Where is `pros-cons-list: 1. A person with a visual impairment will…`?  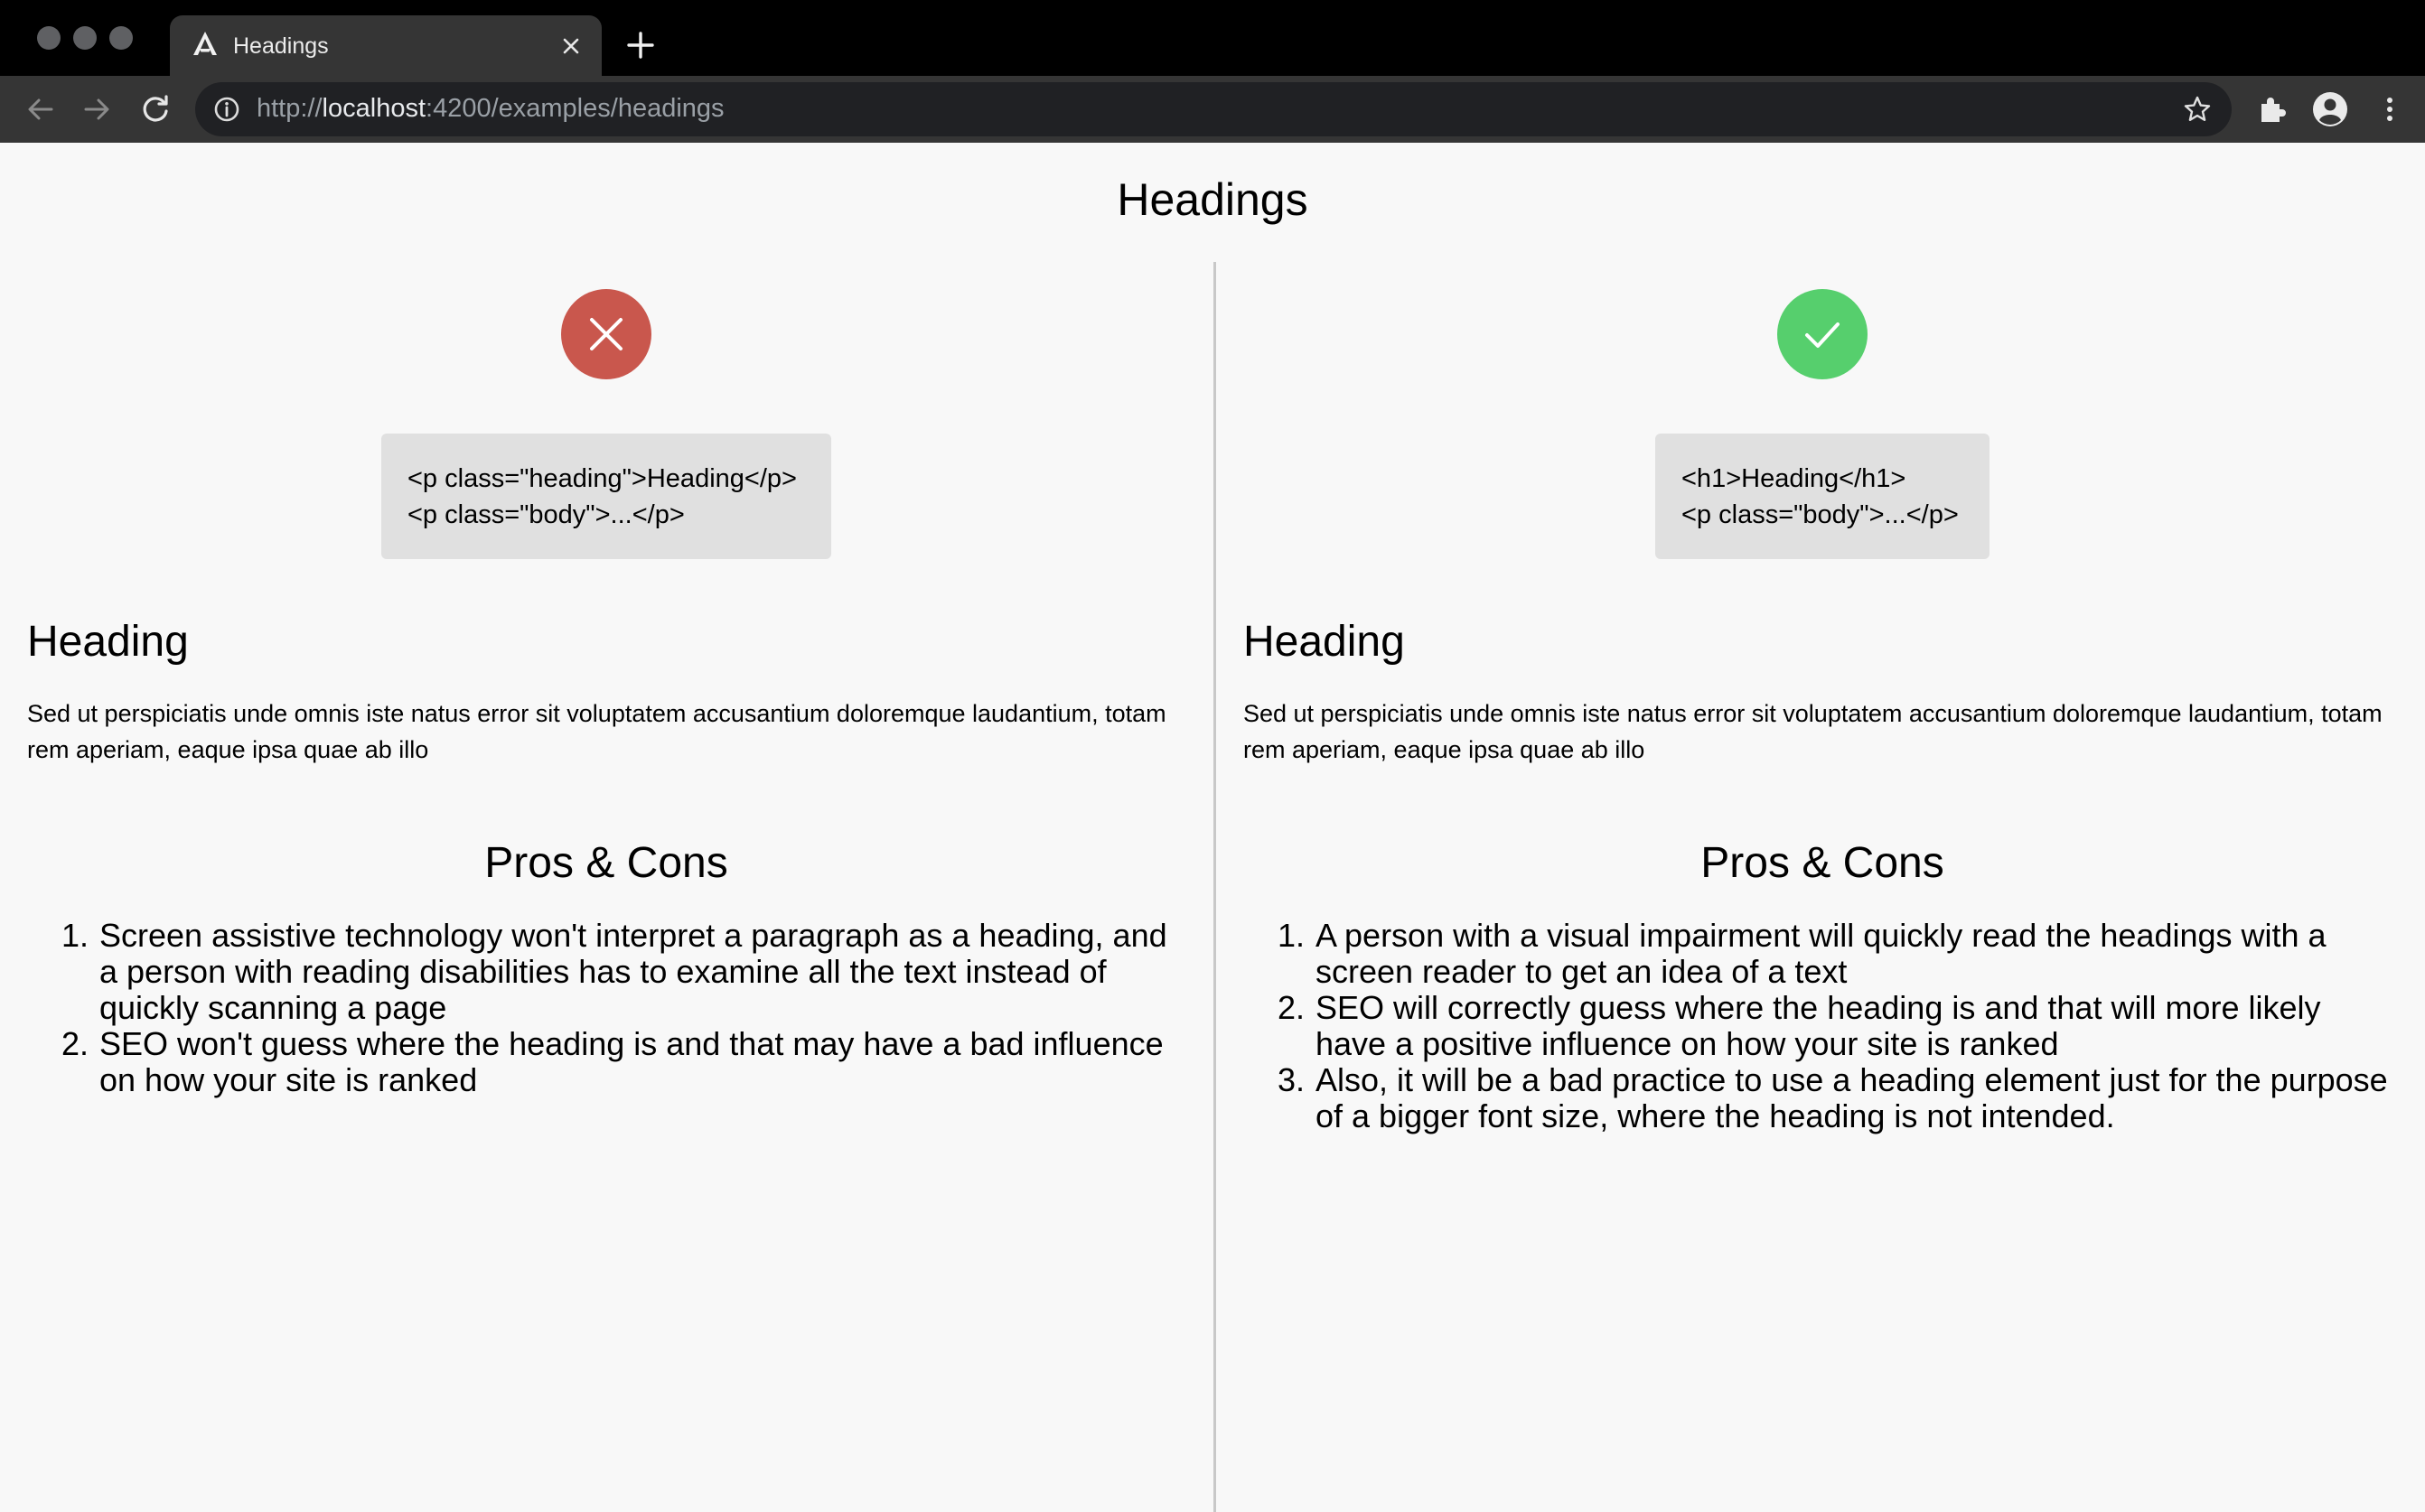
pros-cons-list: 1. A person with a visual impairment will… is located at coordinates (1838, 1026).